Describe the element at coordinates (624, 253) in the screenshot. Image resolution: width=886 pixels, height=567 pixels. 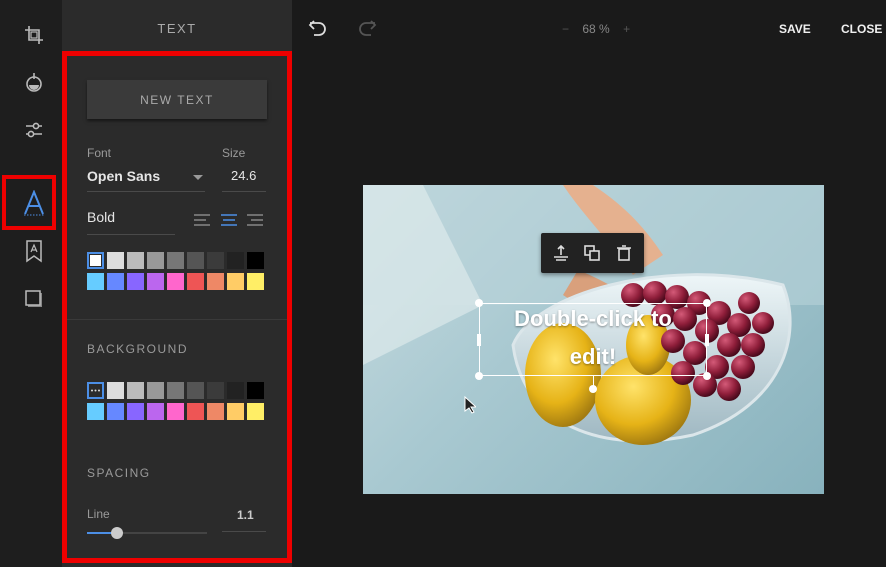
I see `delete-icon` at that location.